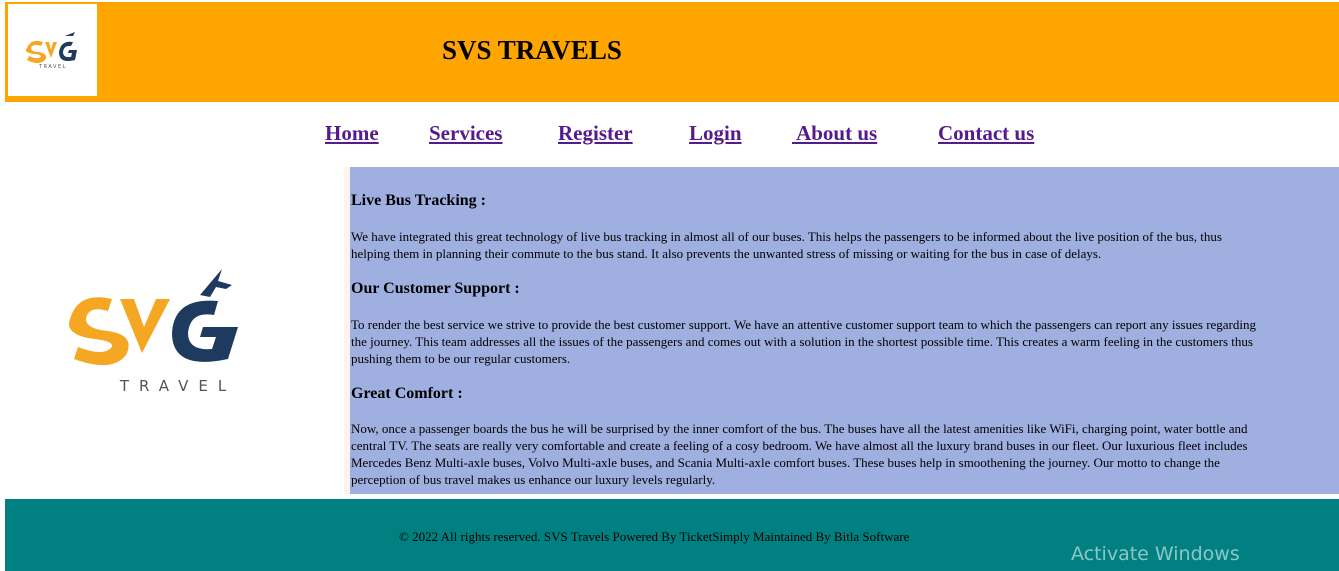 This screenshot has width=1339, height=571. Describe the element at coordinates (715, 133) in the screenshot. I see `nav-login-link: Login` at that location.